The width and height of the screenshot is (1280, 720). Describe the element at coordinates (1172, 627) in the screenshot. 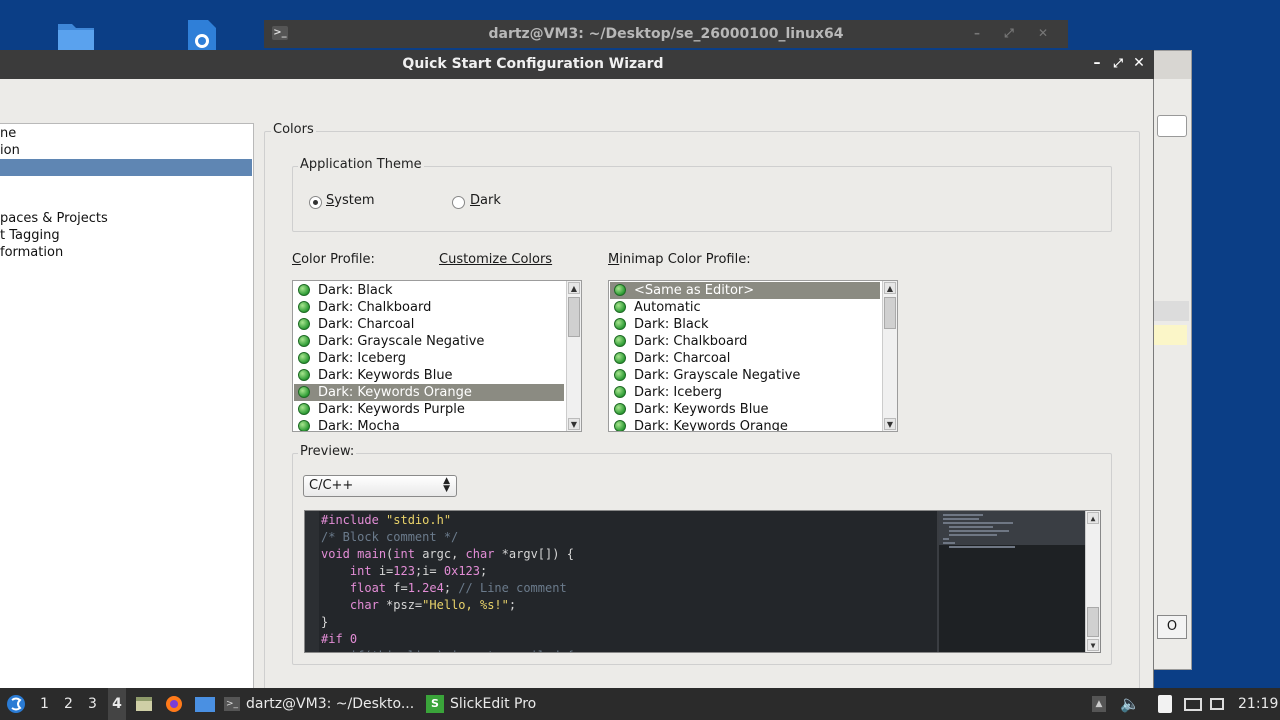

I see `background-window-button: O` at that location.